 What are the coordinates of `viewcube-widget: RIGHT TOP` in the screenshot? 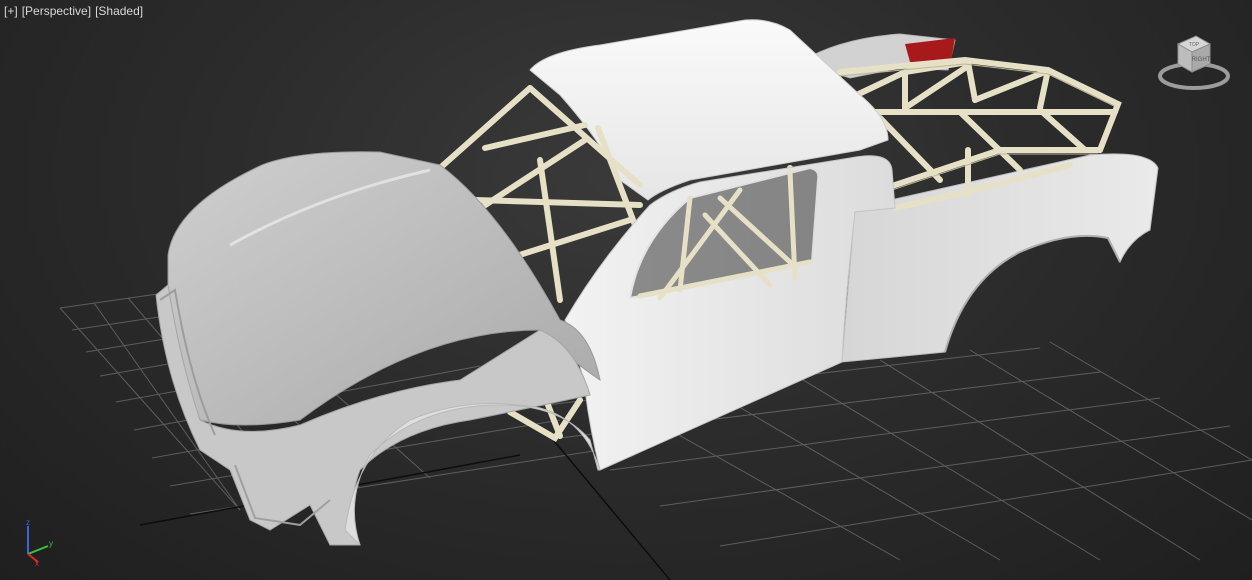 It's located at (1194, 63).